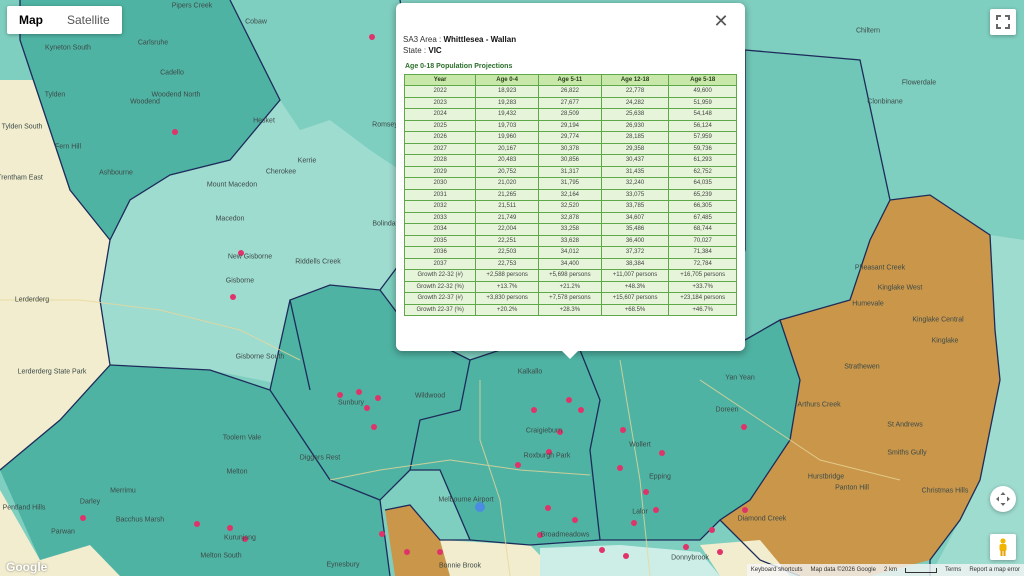 The image size is (1024, 576). I want to click on table-cell: 57,959, so click(702, 137).